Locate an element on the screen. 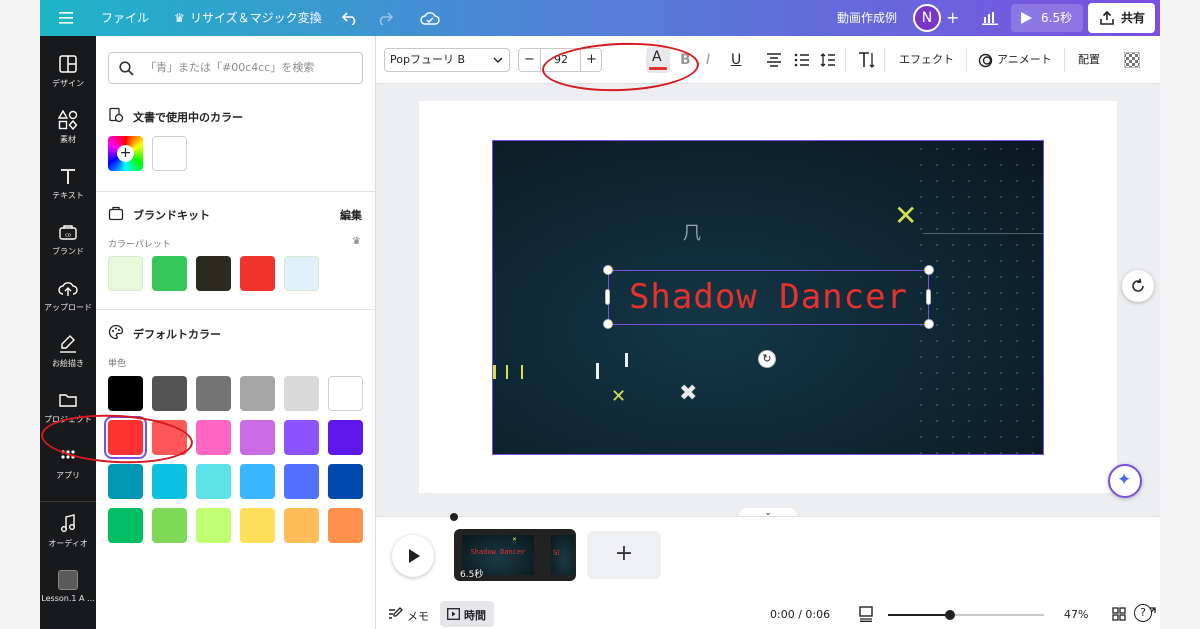 This screenshot has width=1200, height=629. rail-item-elements: 素材 is located at coordinates (68, 135).